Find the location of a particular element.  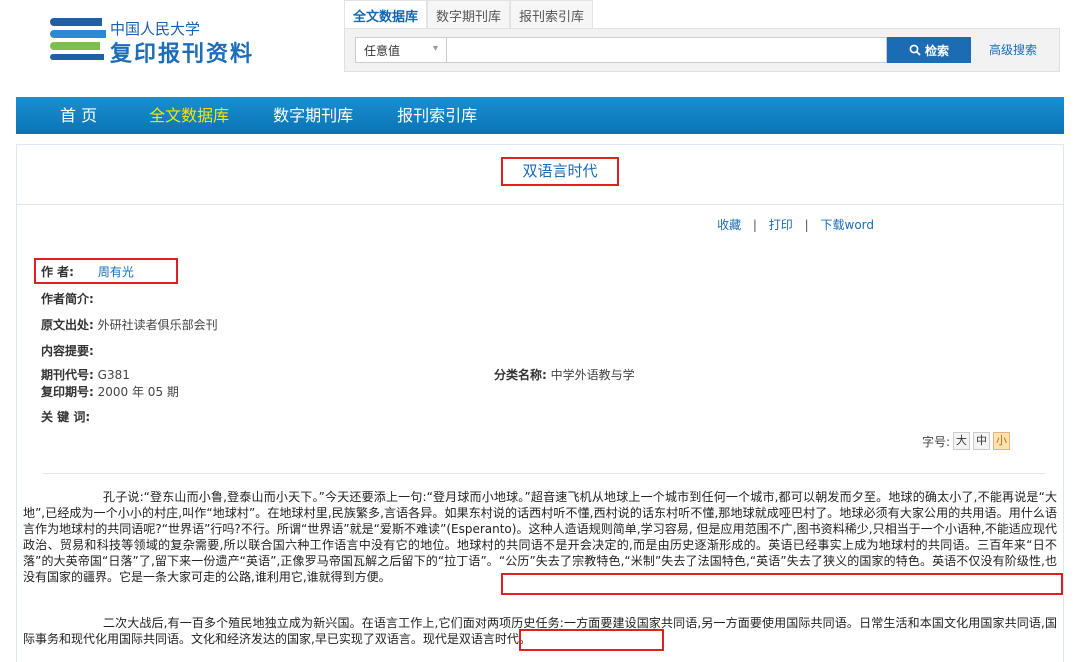

font-size-large-button: 大 is located at coordinates (962, 441).